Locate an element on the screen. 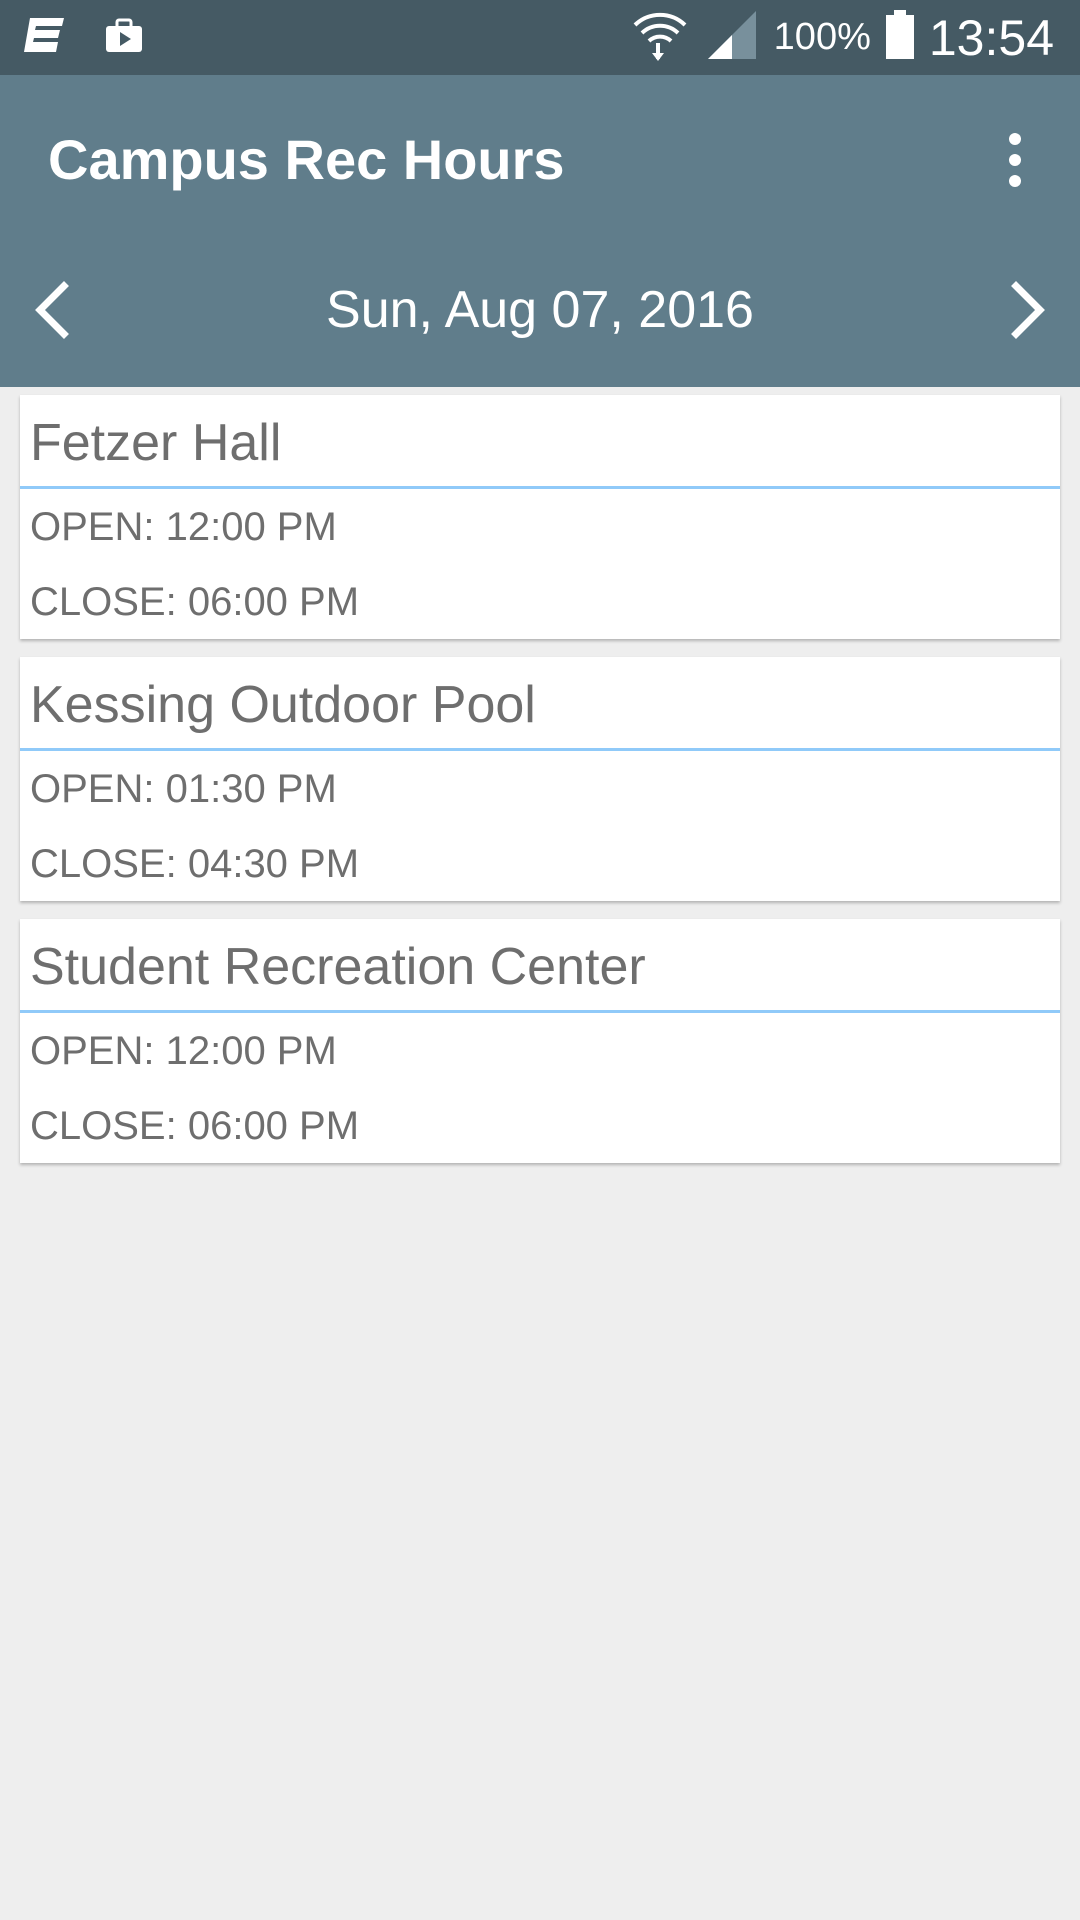 This screenshot has width=1080, height=1920. next-day-button is located at coordinates (1028, 310).